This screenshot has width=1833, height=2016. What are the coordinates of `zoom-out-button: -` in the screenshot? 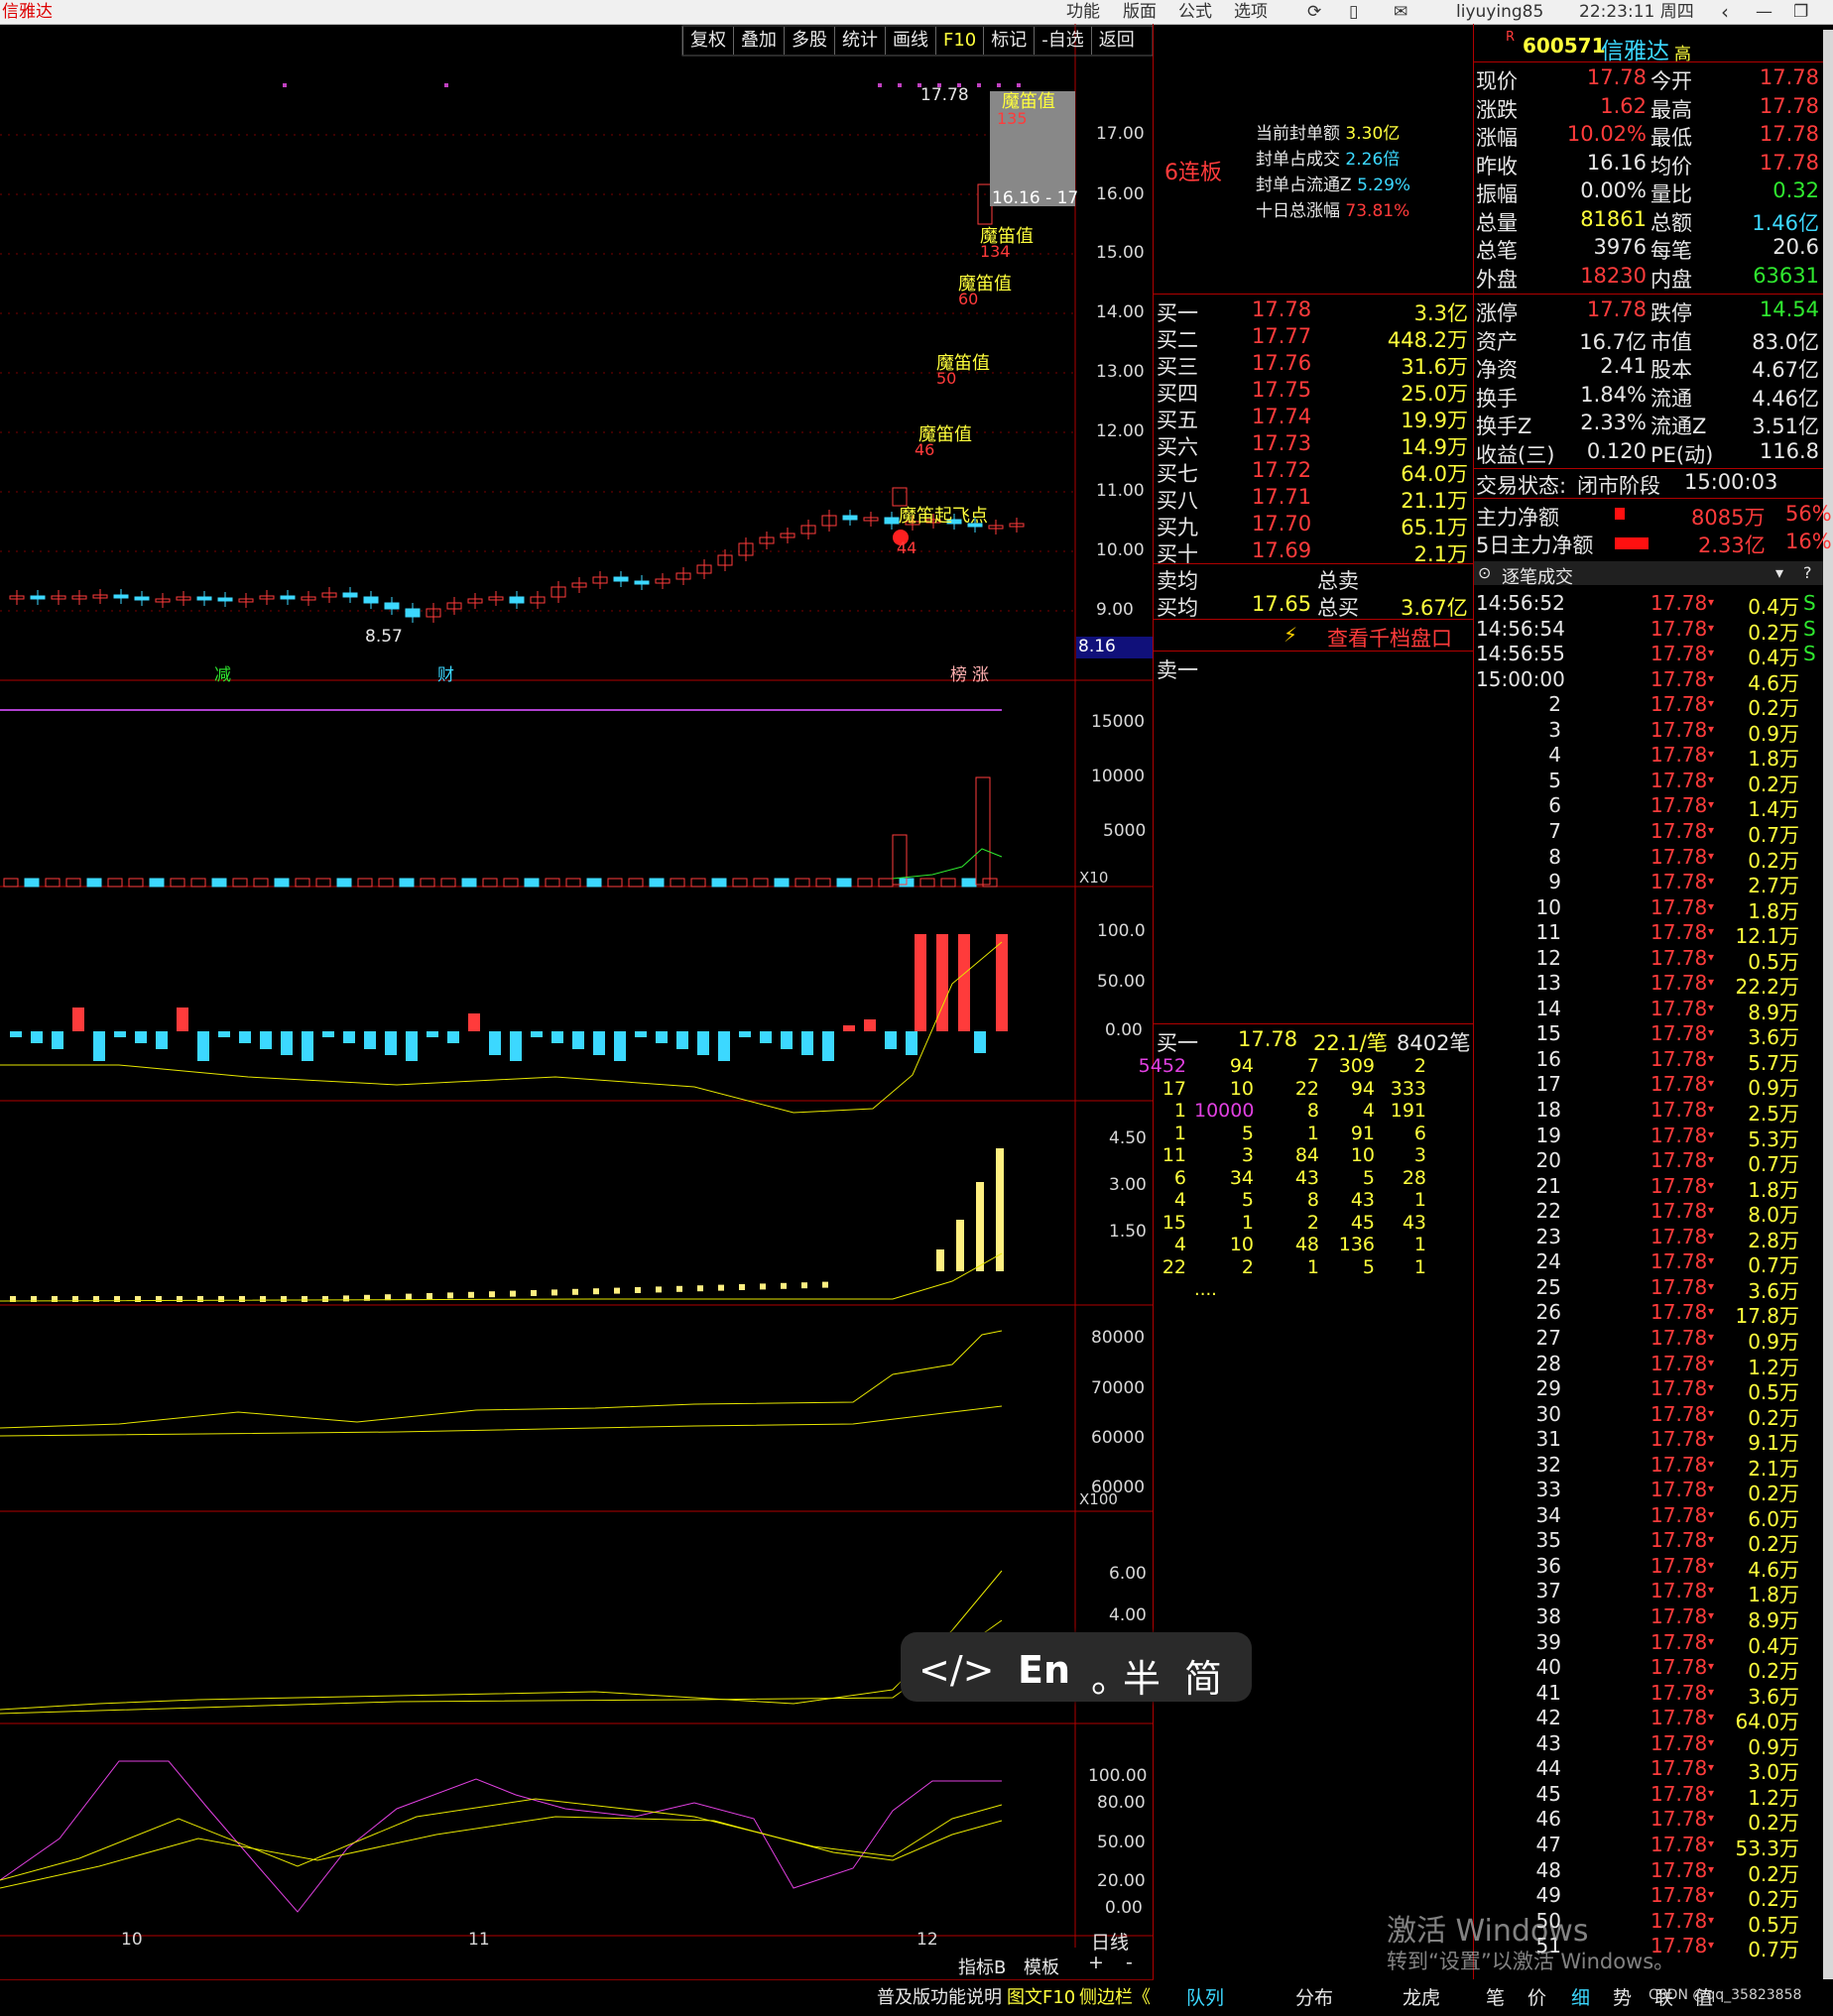 It's located at (1129, 1963).